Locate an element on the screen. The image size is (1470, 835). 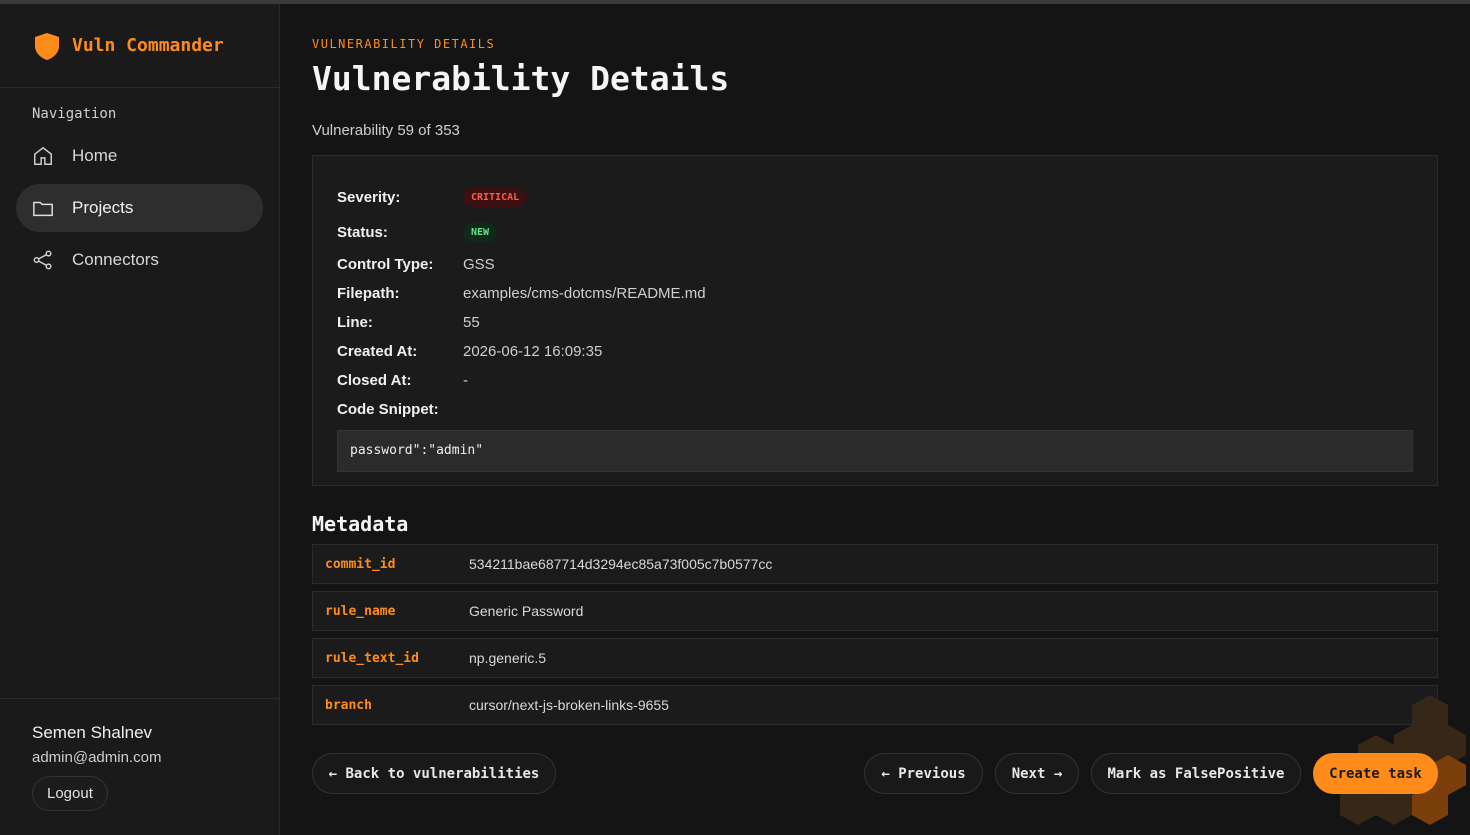
metadata-row: branch cursor/next-js-broken-links-9655 is located at coordinates (875, 705).